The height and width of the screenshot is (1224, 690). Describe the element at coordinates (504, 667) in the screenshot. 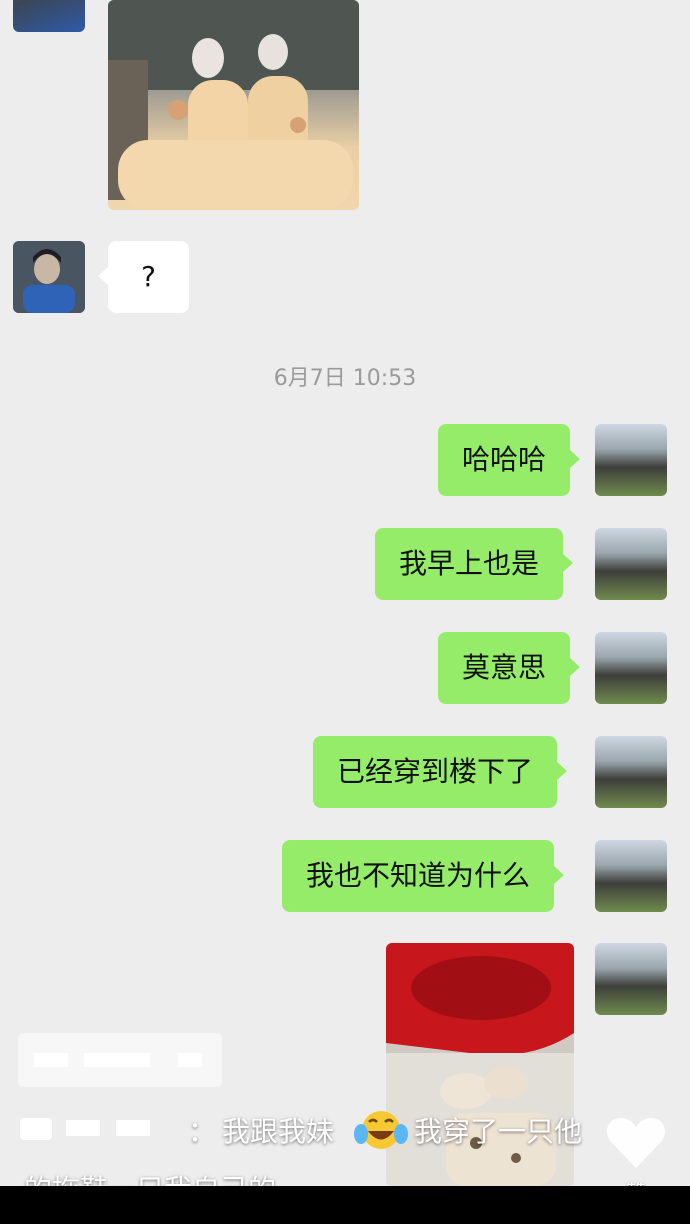

I see `sent-message-text: 莫意思` at that location.